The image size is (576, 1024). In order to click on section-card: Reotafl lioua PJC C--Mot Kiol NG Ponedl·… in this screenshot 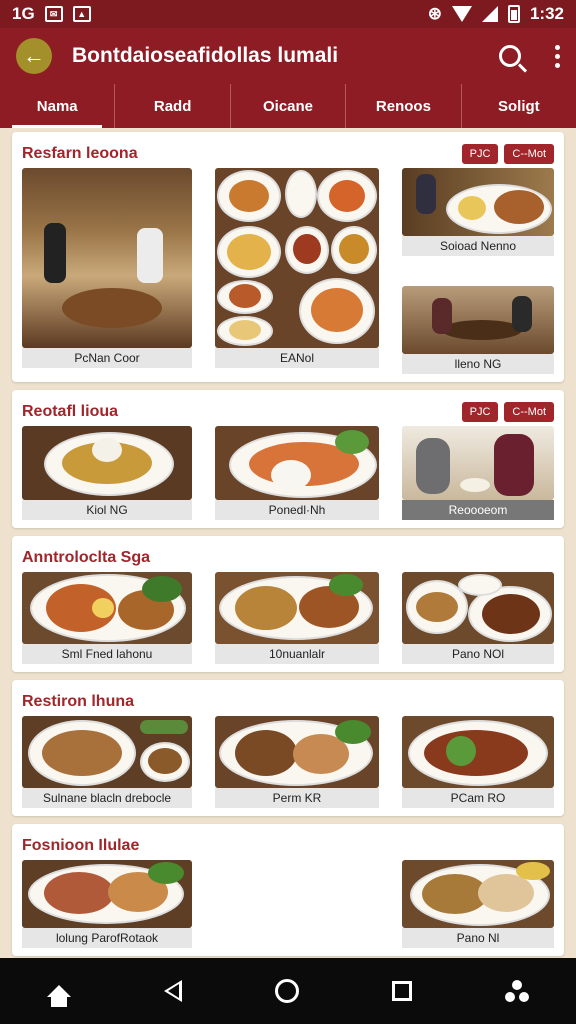, I will do `click(288, 459)`.